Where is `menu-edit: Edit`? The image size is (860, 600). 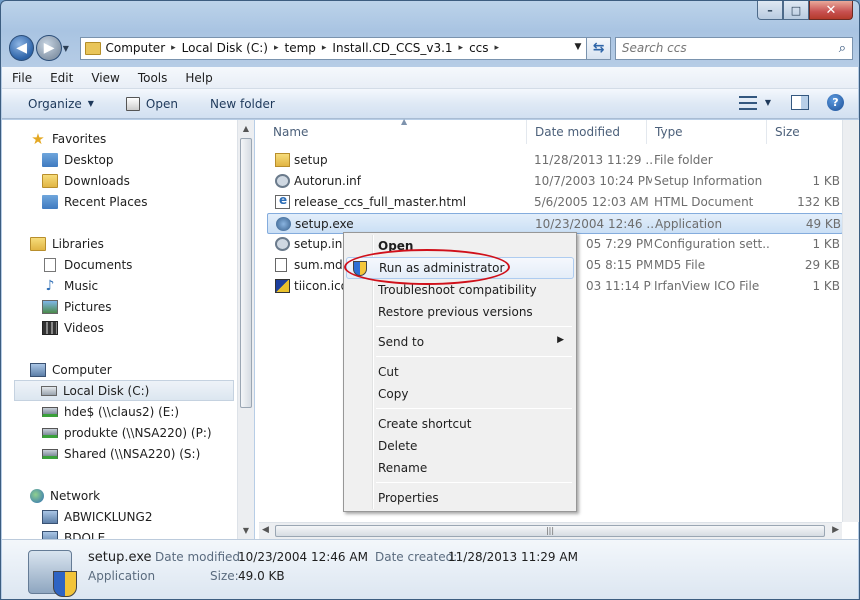 menu-edit: Edit is located at coordinates (61, 78).